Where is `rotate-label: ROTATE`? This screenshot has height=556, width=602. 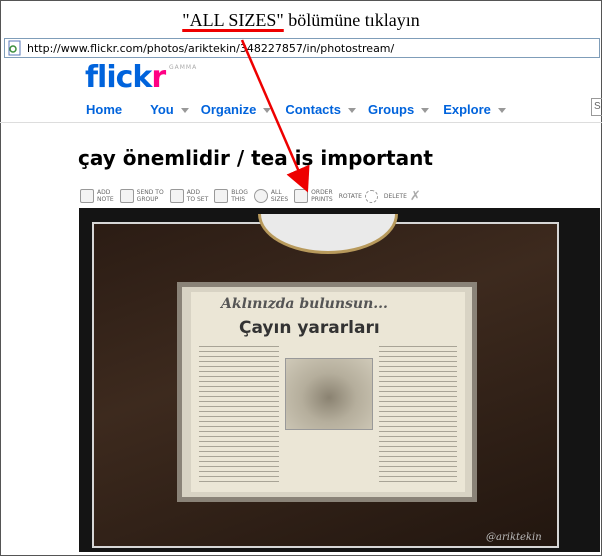
rotate-label: ROTATE is located at coordinates (350, 196).